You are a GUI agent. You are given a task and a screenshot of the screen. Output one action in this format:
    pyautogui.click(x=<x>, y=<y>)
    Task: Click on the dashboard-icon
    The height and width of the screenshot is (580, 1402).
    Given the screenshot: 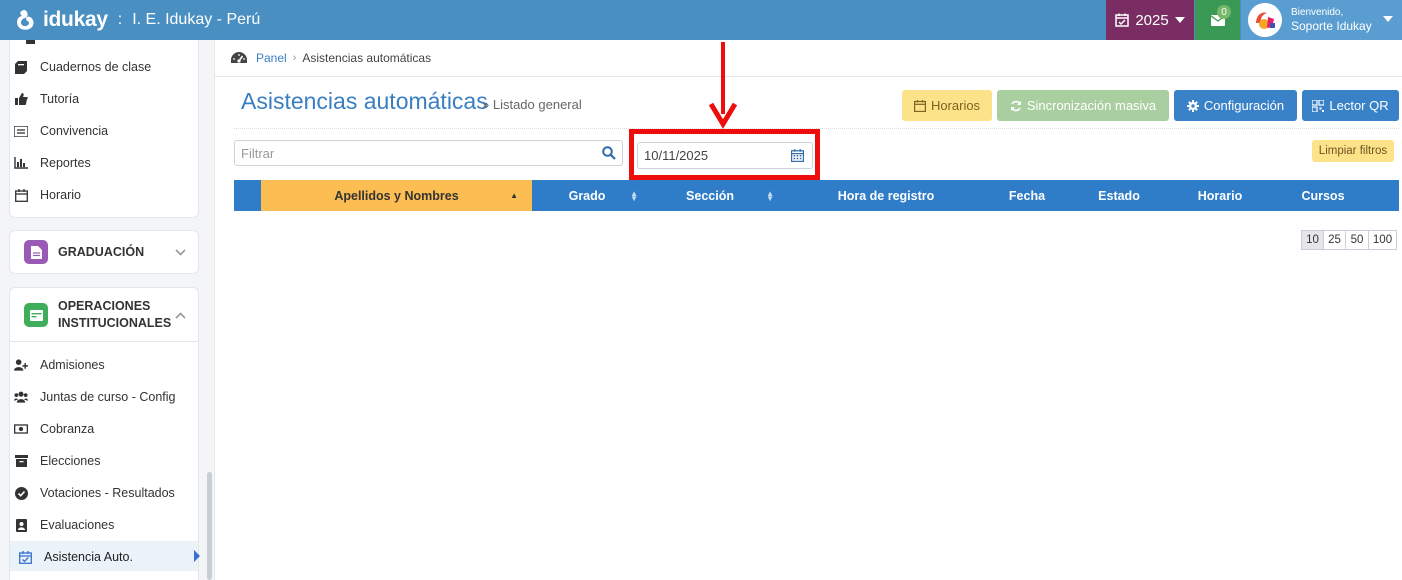 What is the action you would take?
    pyautogui.click(x=239, y=57)
    